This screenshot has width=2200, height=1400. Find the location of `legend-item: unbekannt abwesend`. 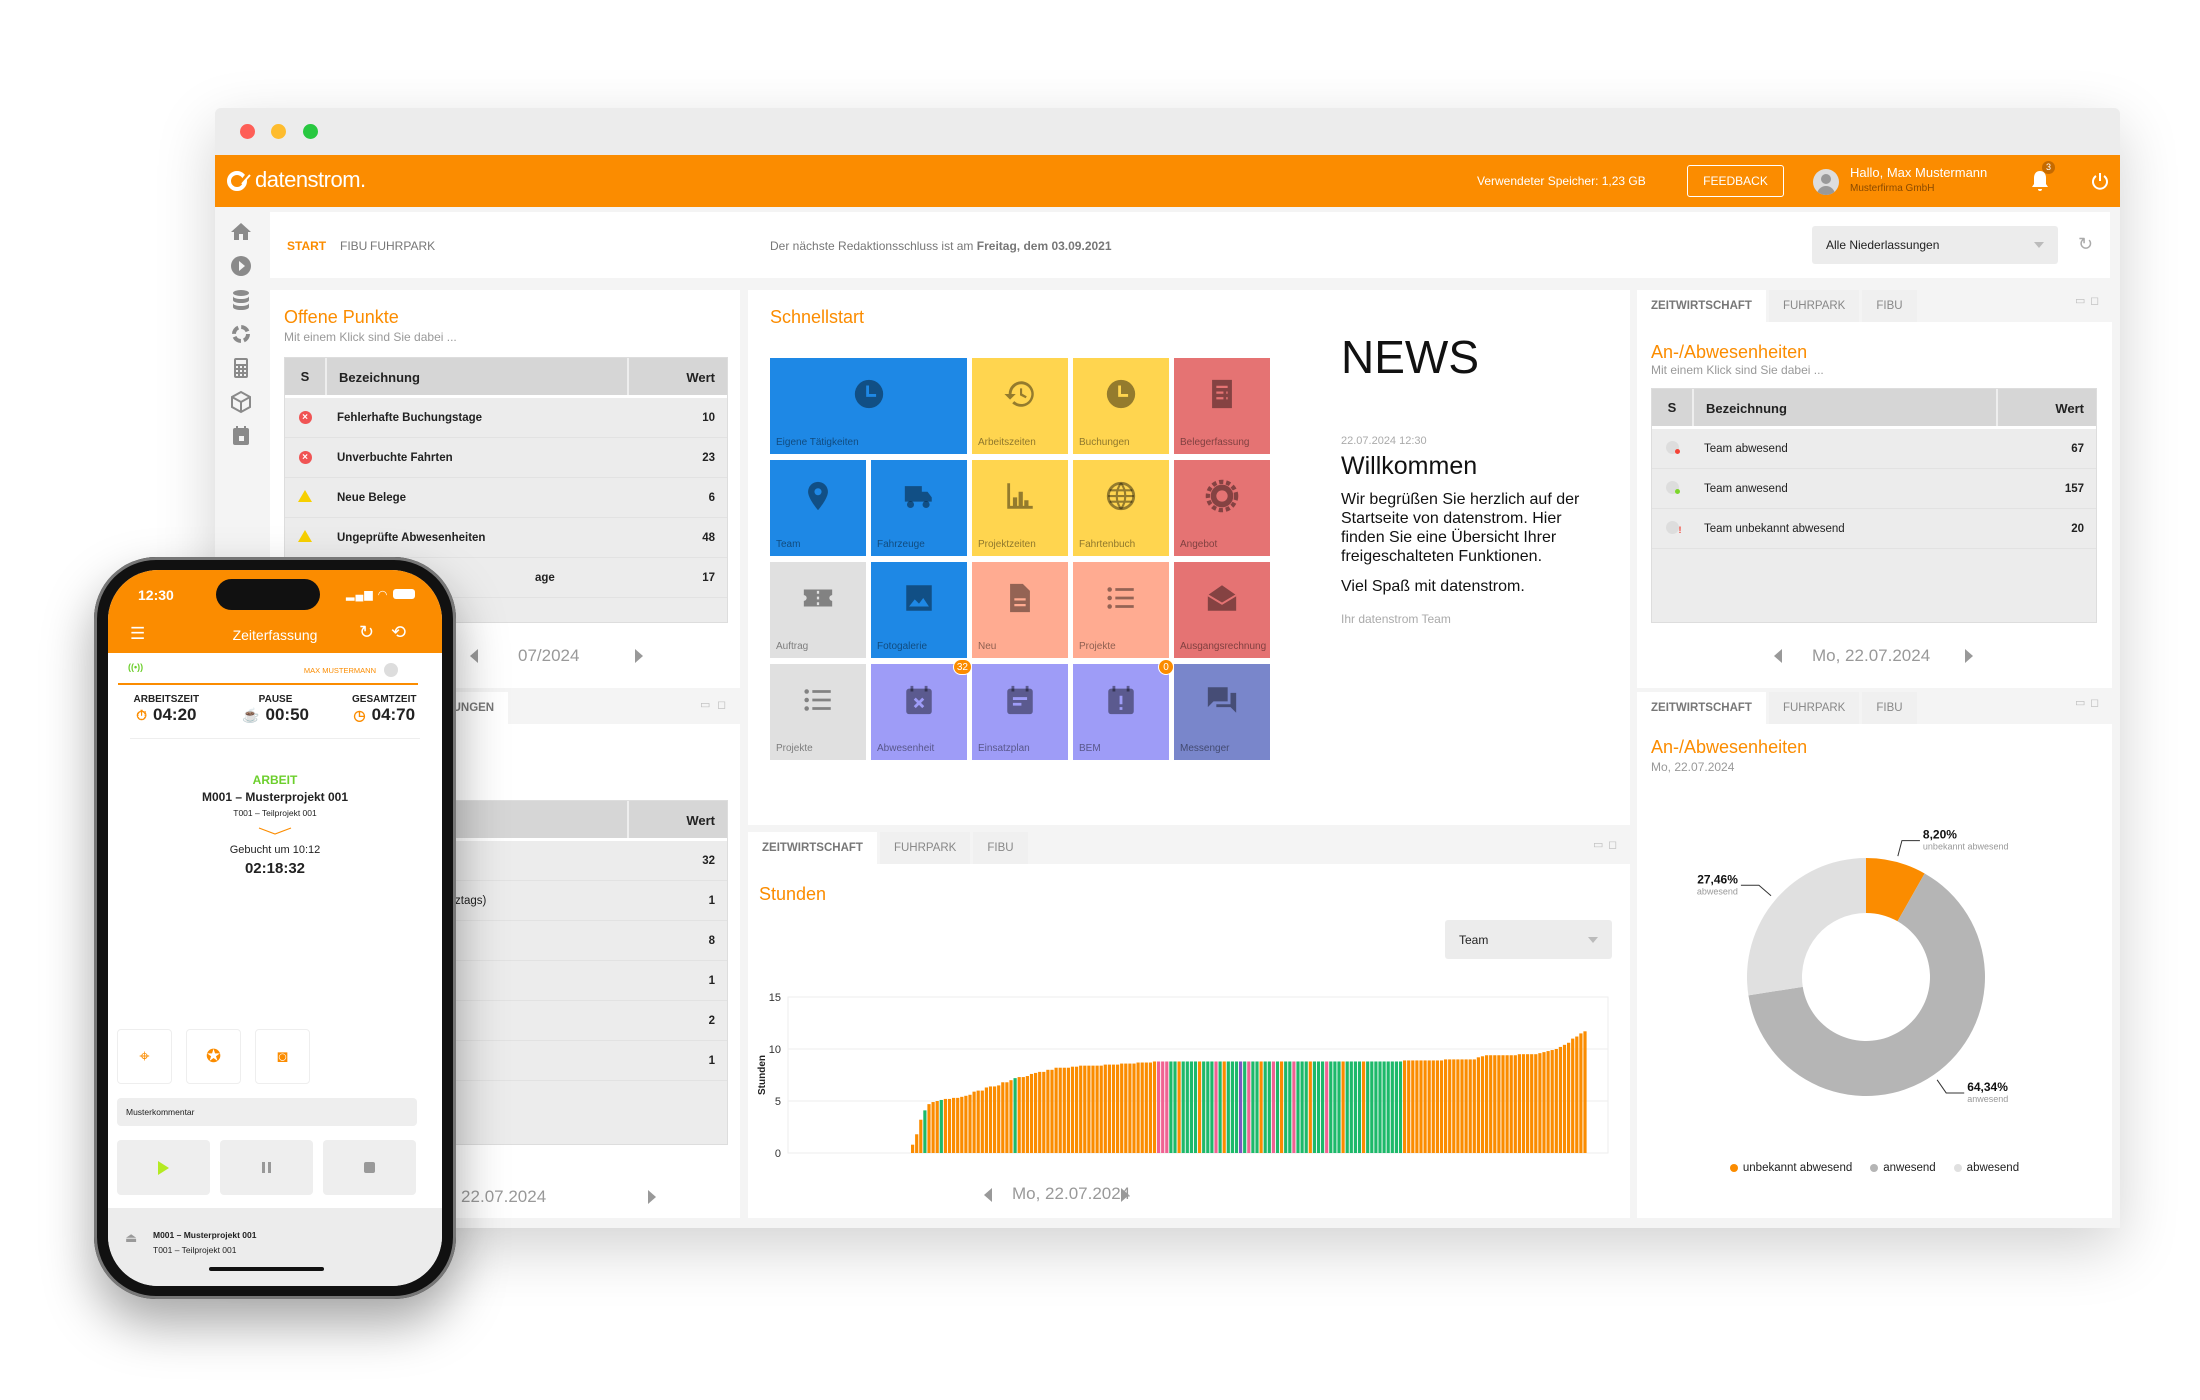

legend-item: unbekannt abwesend is located at coordinates (1790, 1168).